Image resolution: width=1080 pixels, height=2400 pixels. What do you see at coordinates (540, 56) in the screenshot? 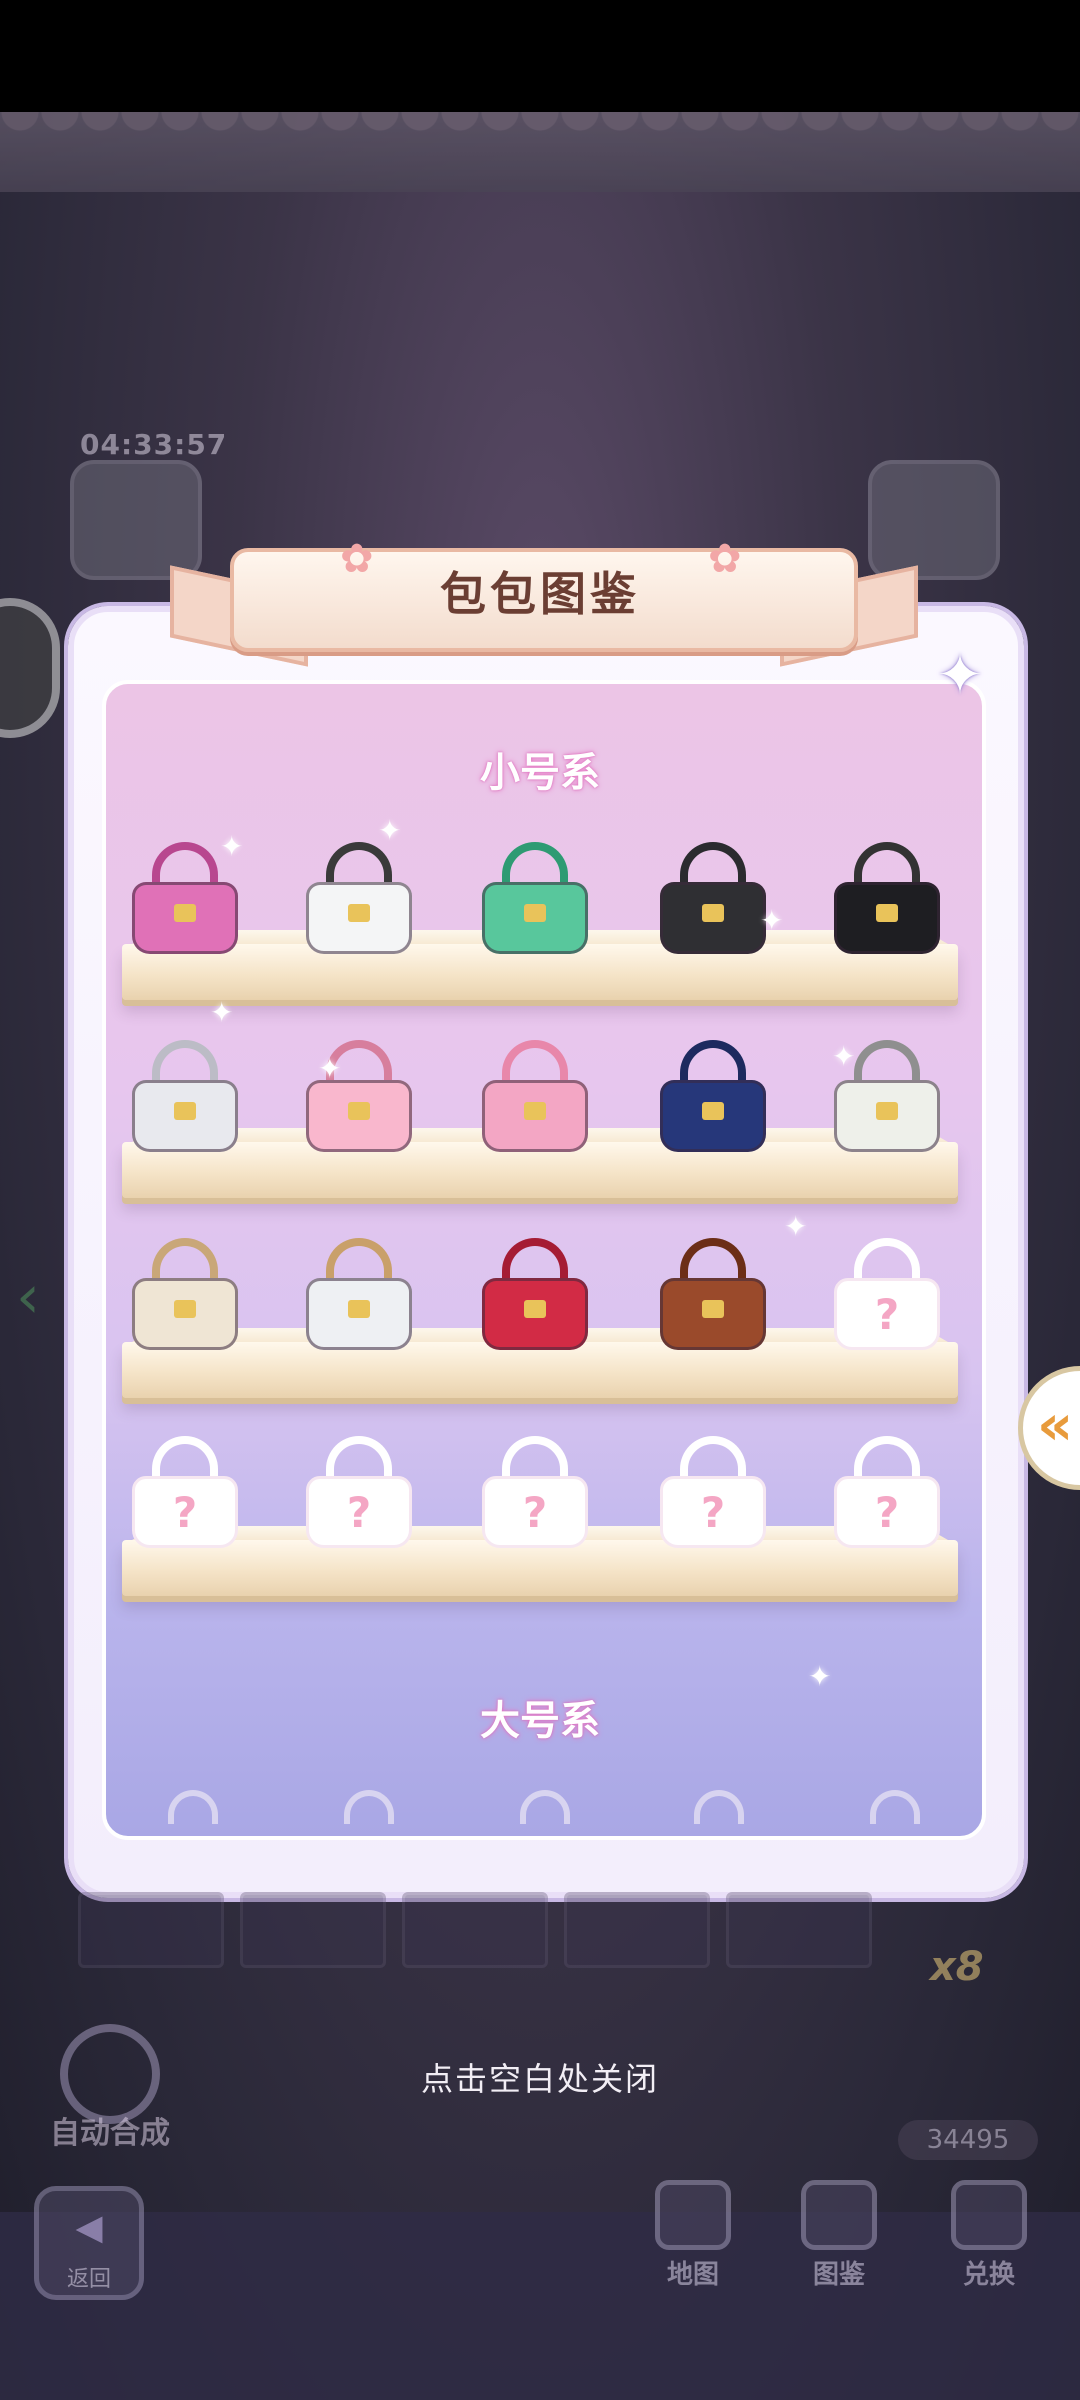
I see `status-bar` at bounding box center [540, 56].